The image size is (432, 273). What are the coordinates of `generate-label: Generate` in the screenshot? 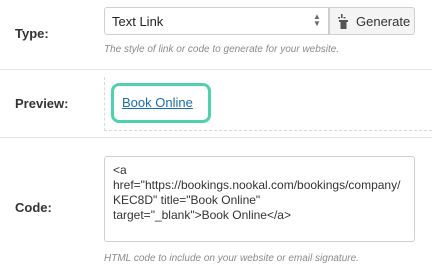 It's located at (383, 21).